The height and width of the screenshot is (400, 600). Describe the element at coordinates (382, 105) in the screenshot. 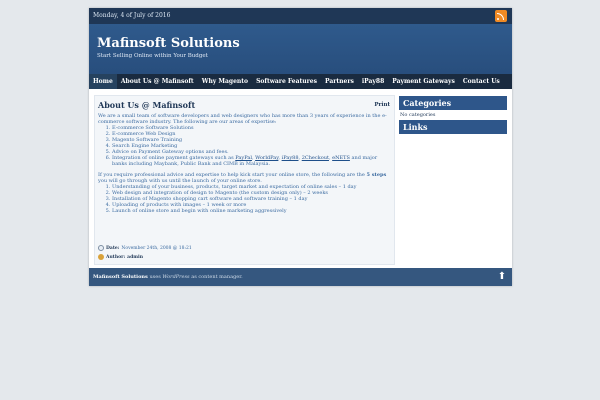

I see `print-link: Print` at that location.